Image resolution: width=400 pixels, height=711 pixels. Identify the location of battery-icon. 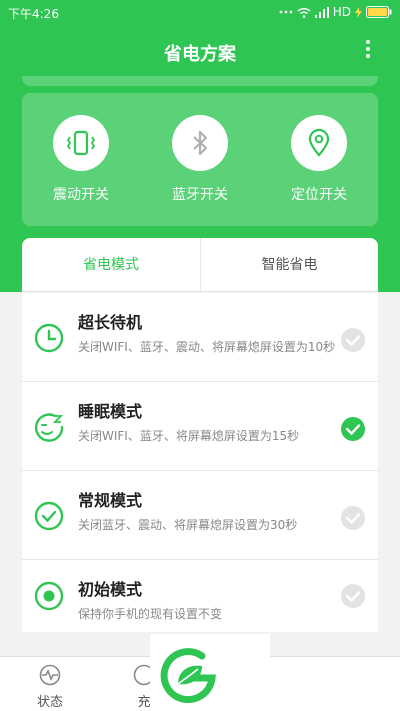
(379, 12).